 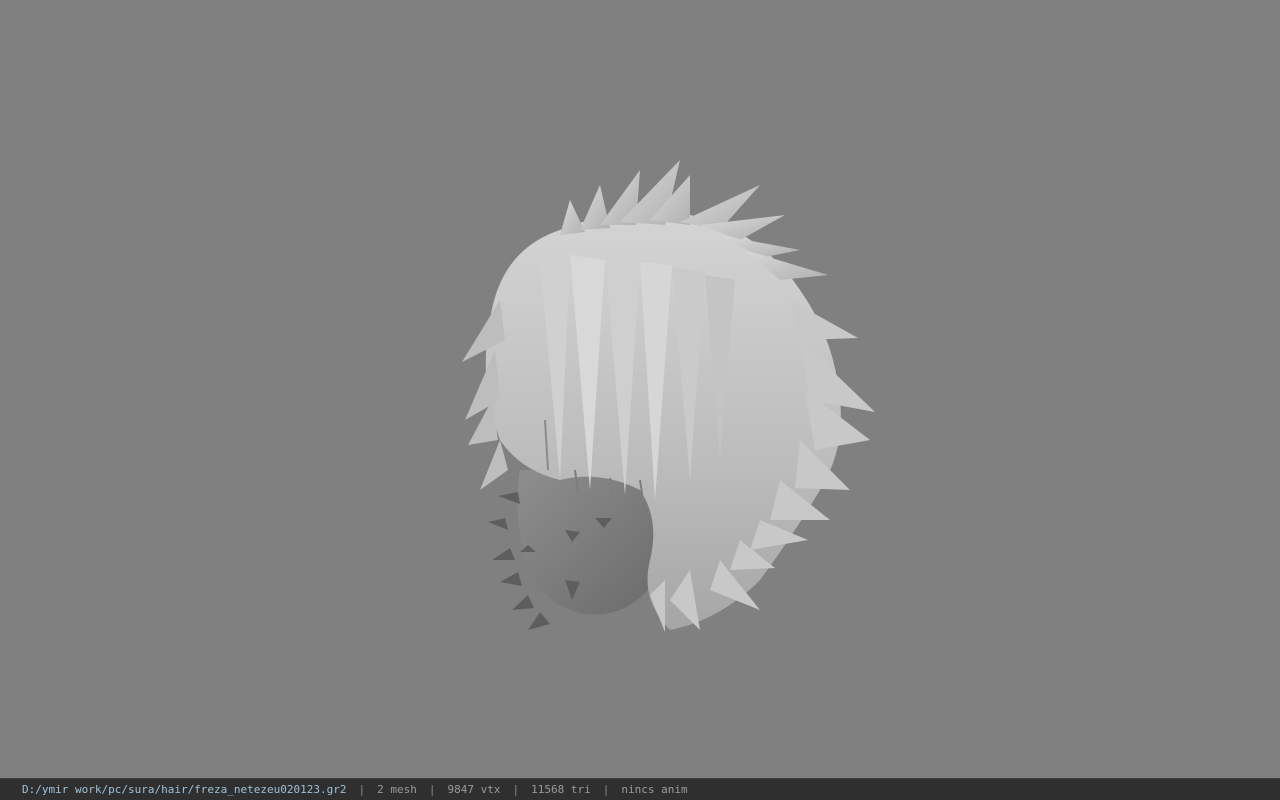 I want to click on mesh-count-text: 2 mesh, so click(x=397, y=789).